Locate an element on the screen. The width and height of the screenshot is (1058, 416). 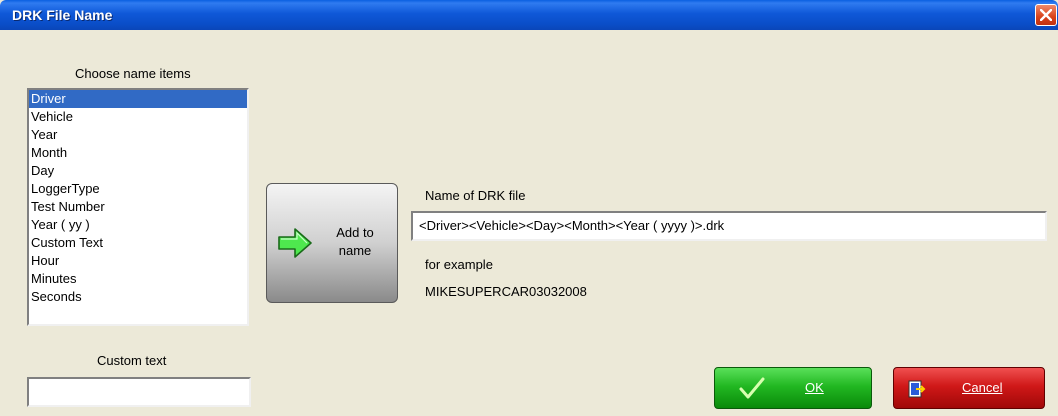
list-item: Vehicle is located at coordinates (138, 117).